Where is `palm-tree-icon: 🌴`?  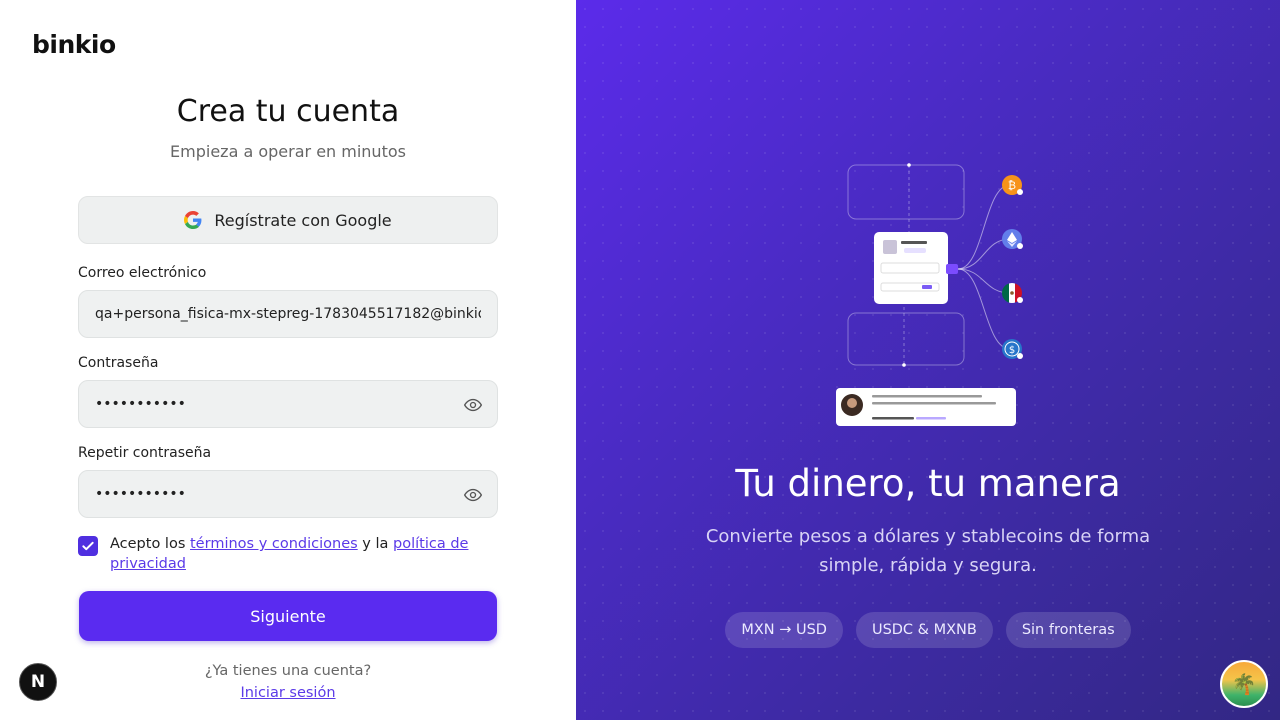 palm-tree-icon: 🌴 is located at coordinates (1244, 684).